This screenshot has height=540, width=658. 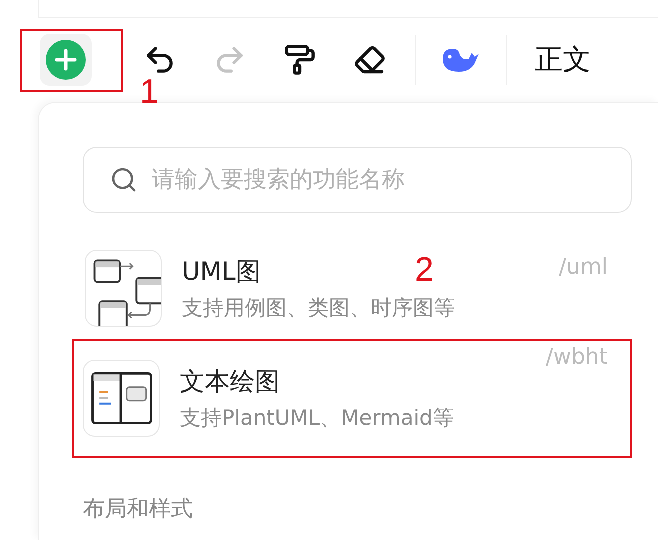 I want to click on slash-command: /uml, so click(x=583, y=267).